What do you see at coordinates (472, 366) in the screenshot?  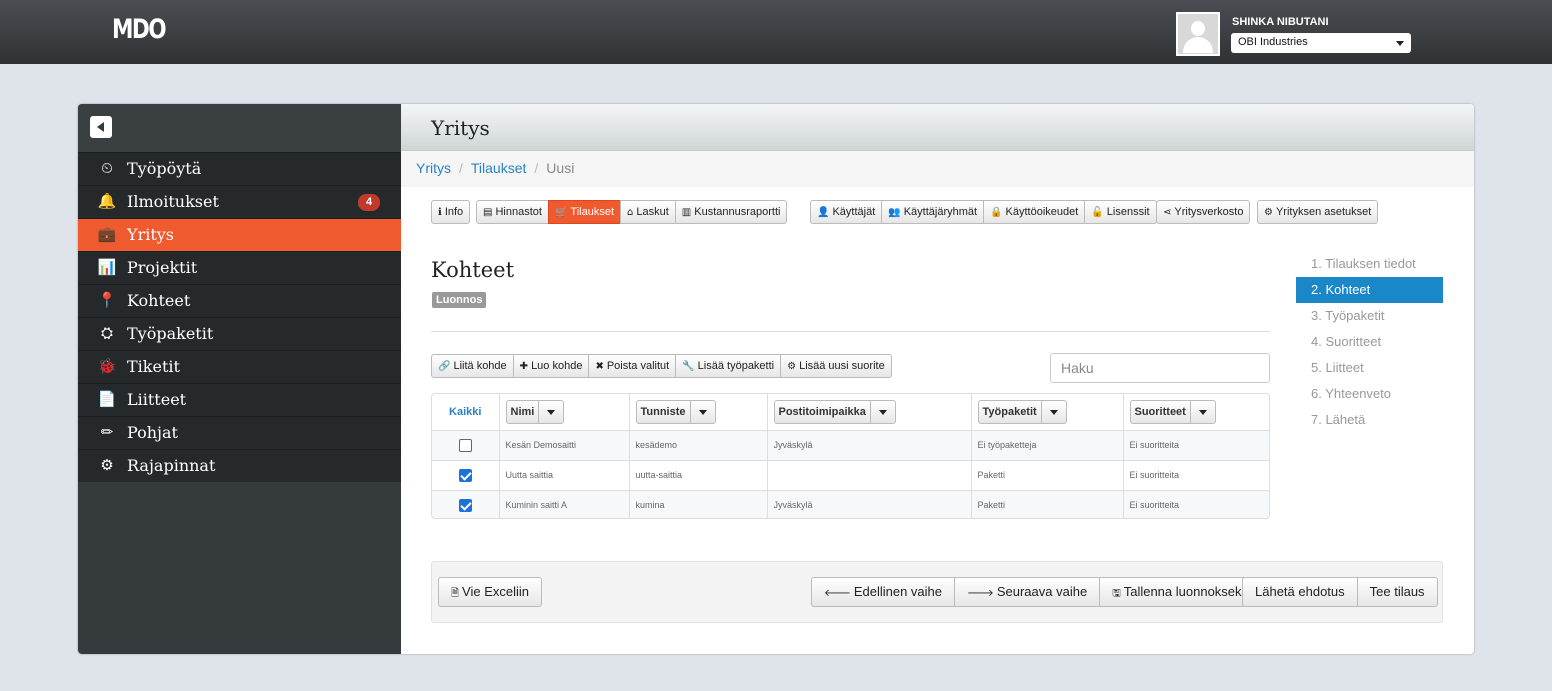 I see `liita-kohde-button: 🔗 Liitä kohde` at bounding box center [472, 366].